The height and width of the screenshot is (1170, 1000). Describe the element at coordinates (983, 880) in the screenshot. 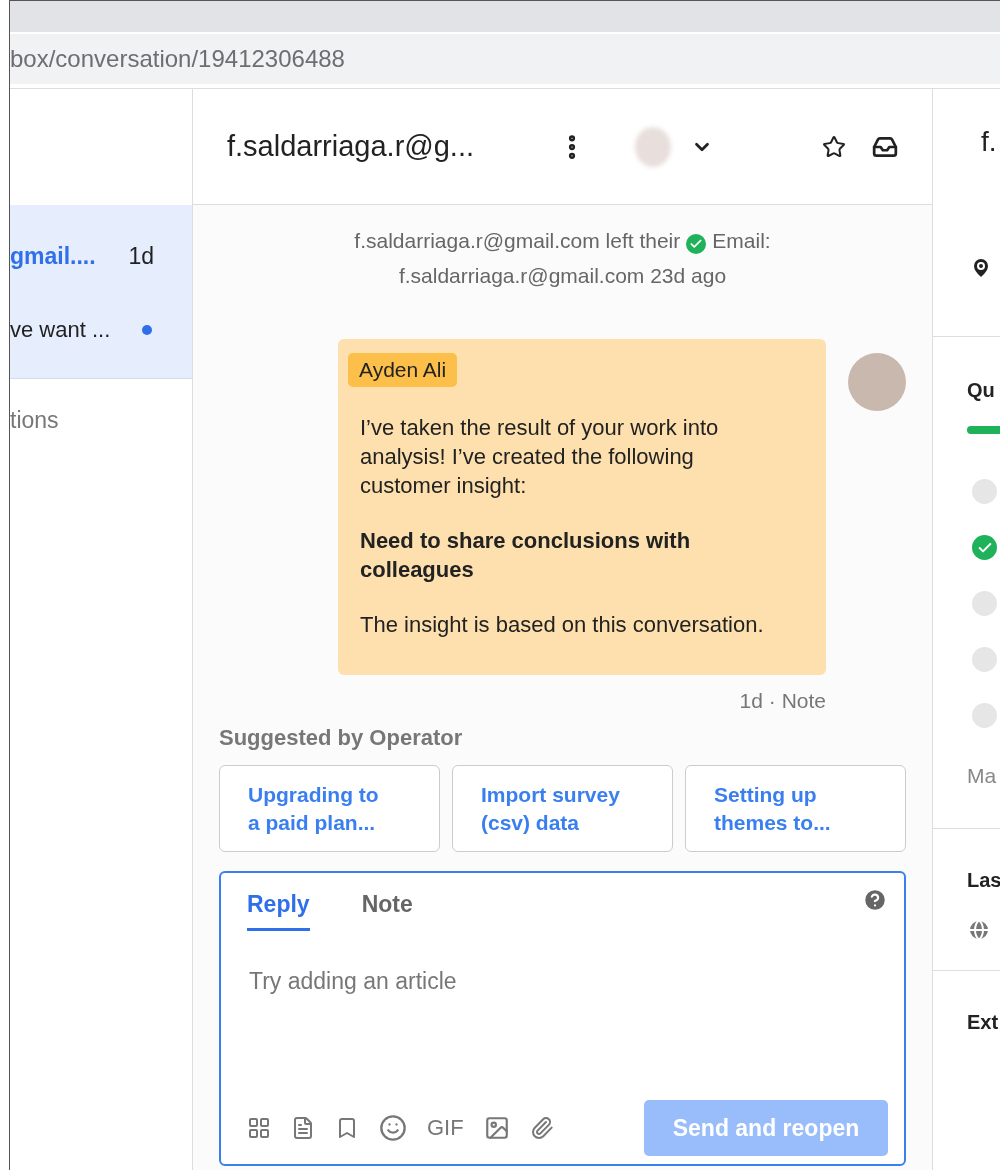

I see `section-title: Las` at that location.